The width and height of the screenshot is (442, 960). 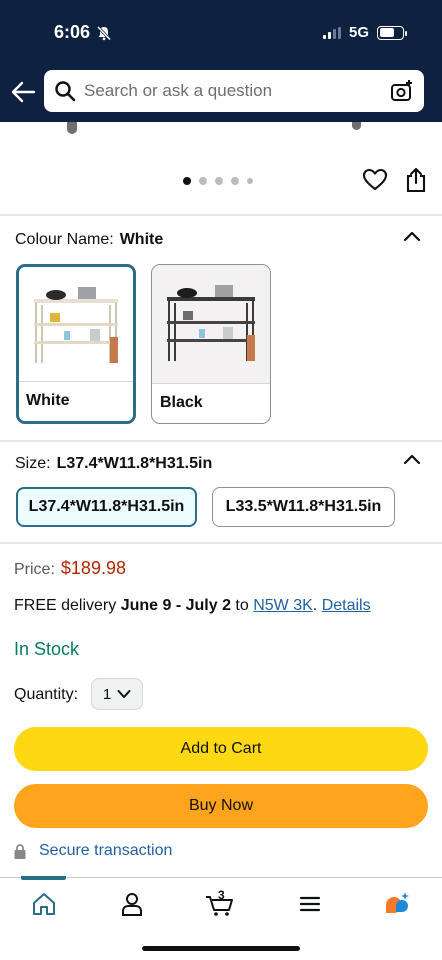 I want to click on search-icon, so click(x=65, y=91).